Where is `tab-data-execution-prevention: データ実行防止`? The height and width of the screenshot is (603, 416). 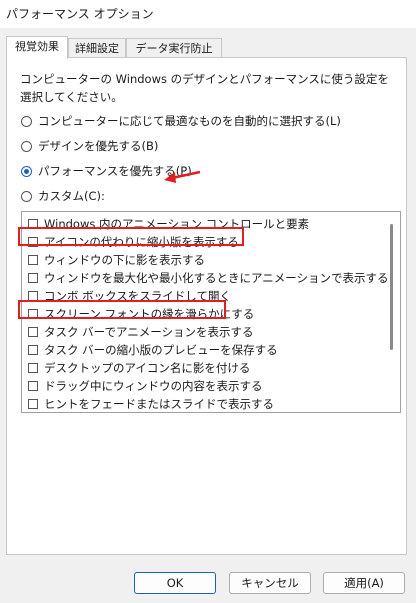 tab-data-execution-prevention: データ実行防止 is located at coordinates (174, 48).